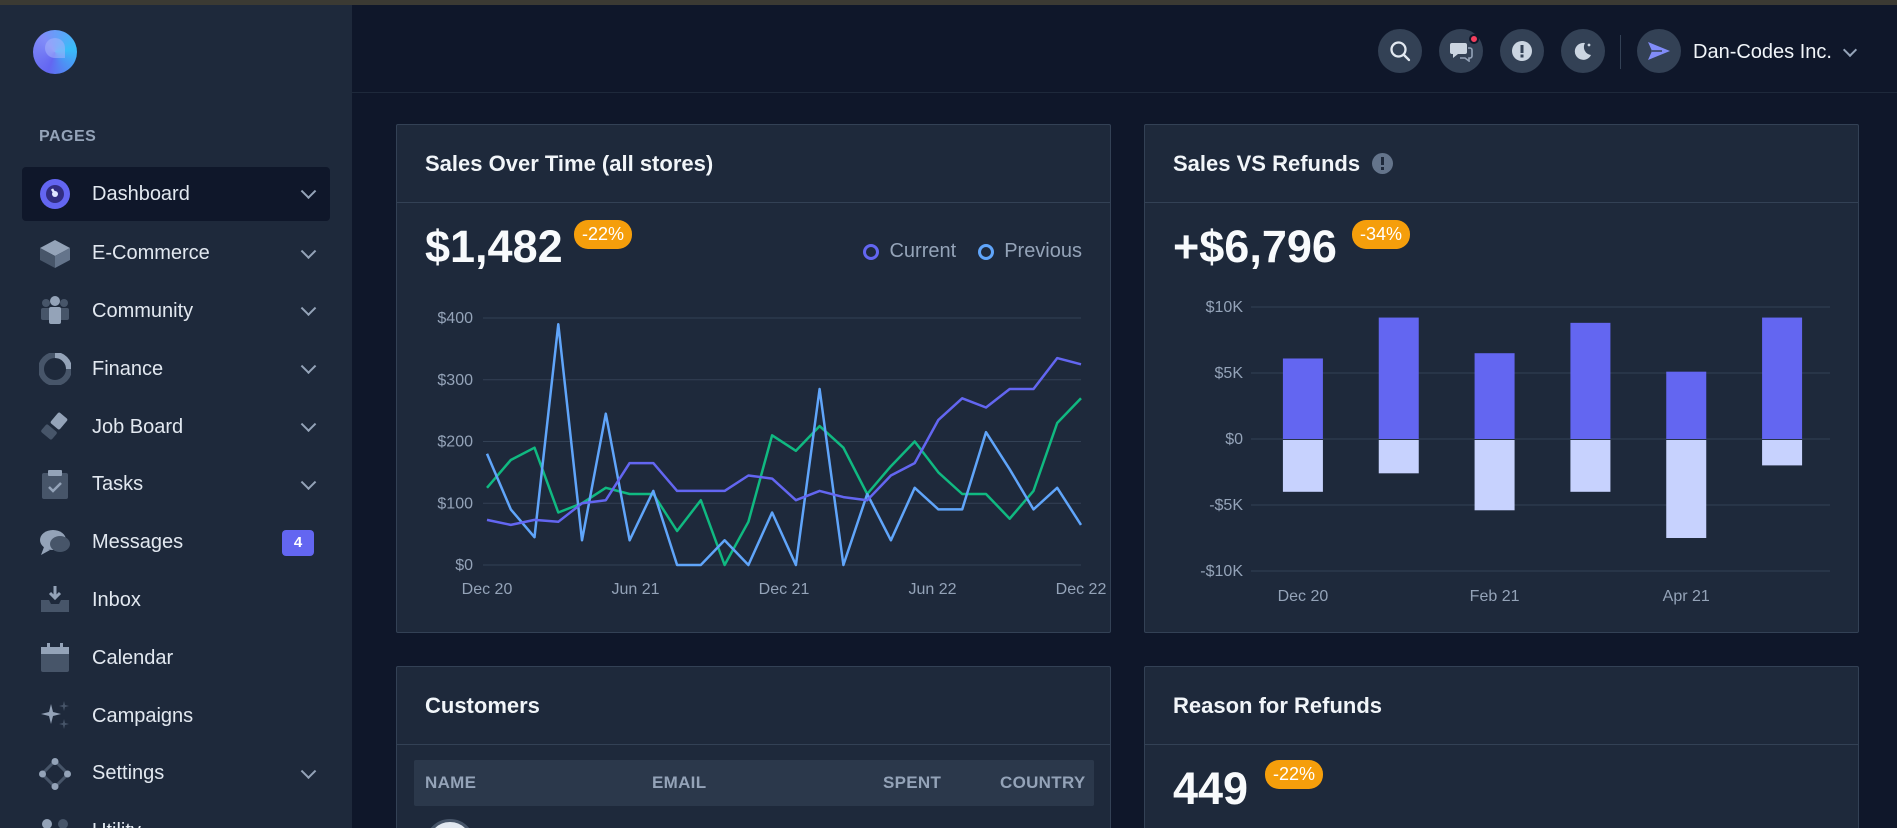  What do you see at coordinates (151, 253) in the screenshot?
I see `sidebar-item-label: E-Commerce` at bounding box center [151, 253].